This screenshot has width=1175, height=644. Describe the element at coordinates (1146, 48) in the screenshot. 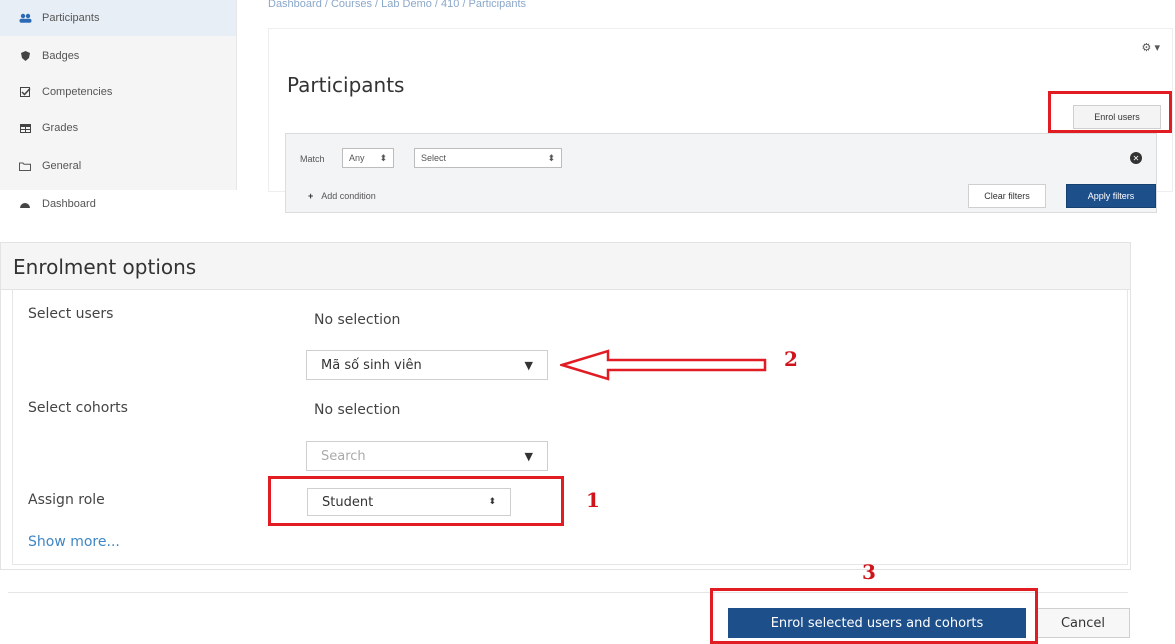

I see `gear-icon: ⚙` at that location.